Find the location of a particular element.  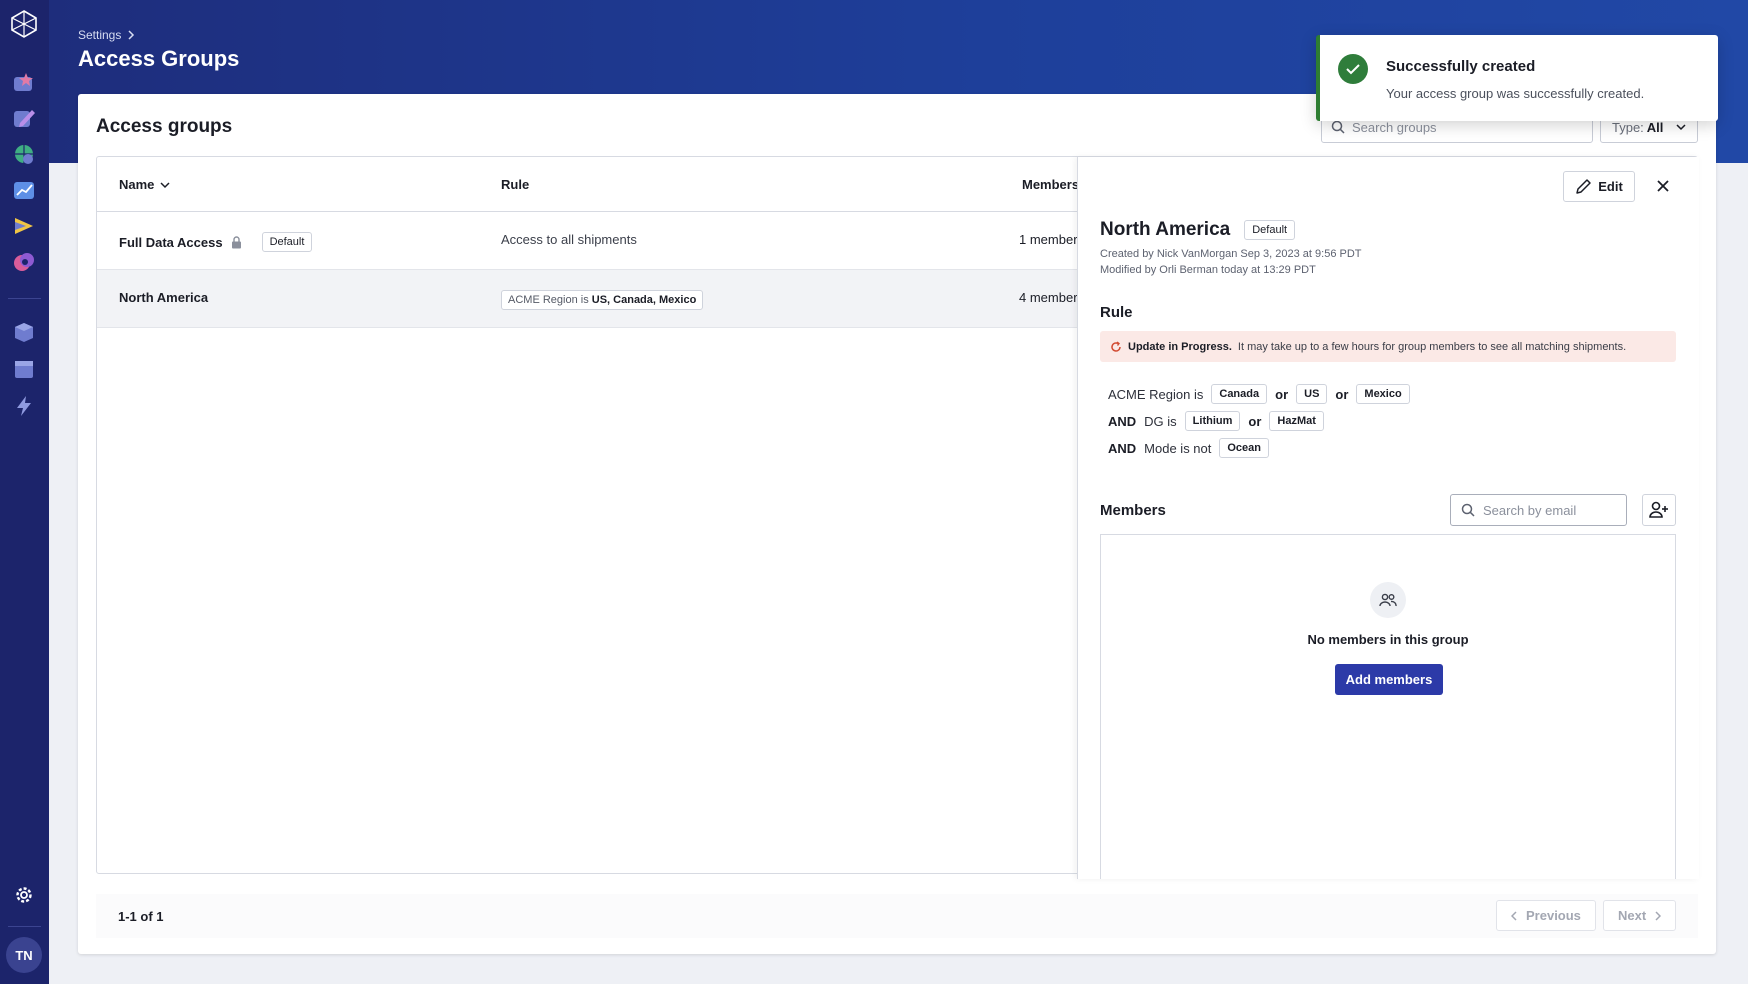

rule-line: ACME Region is Canada or US or Mexico is located at coordinates (1259, 394).